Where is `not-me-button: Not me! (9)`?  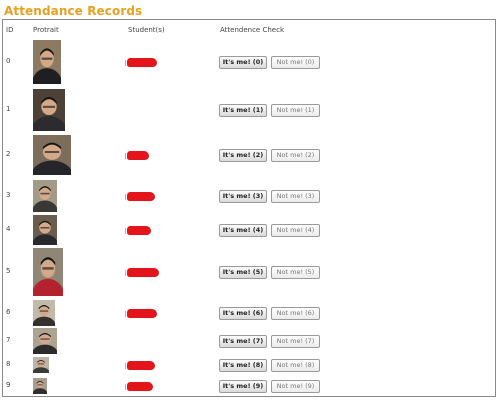
not-me-button: Not me! (9) is located at coordinates (295, 386).